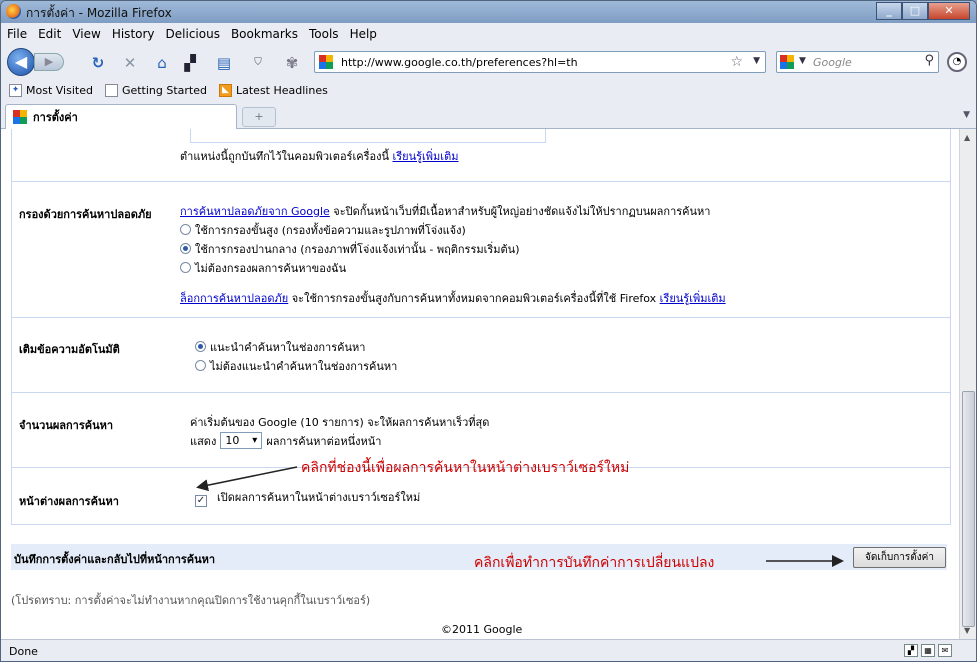 The image size is (977, 662). Describe the element at coordinates (224, 63) in the screenshot. I see `bookmark-page-icon: ▤` at that location.